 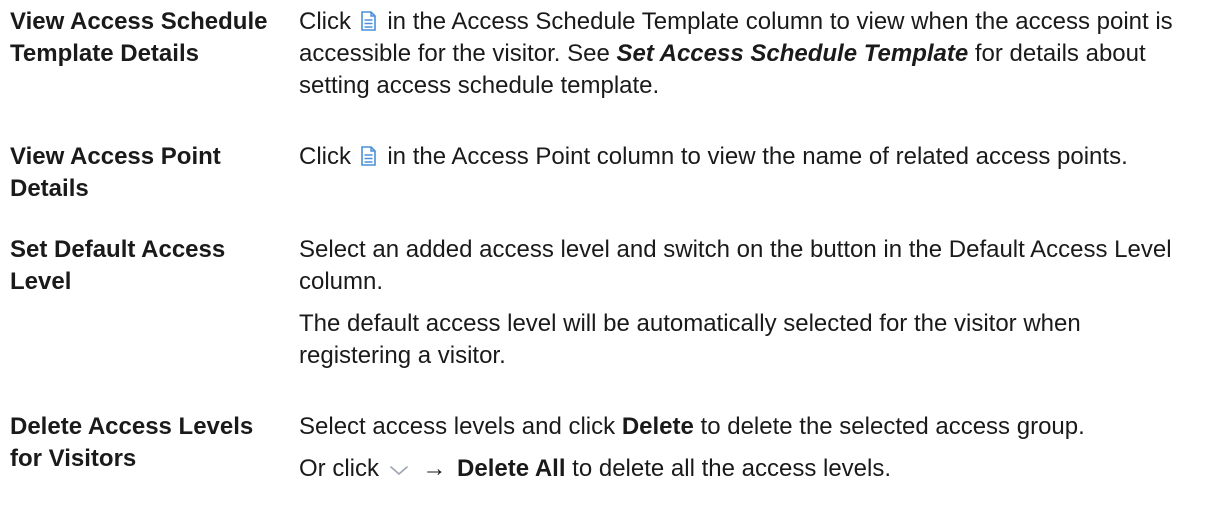 What do you see at coordinates (511, 468) in the screenshot?
I see `delete-all-button-label: Delete All` at bounding box center [511, 468].